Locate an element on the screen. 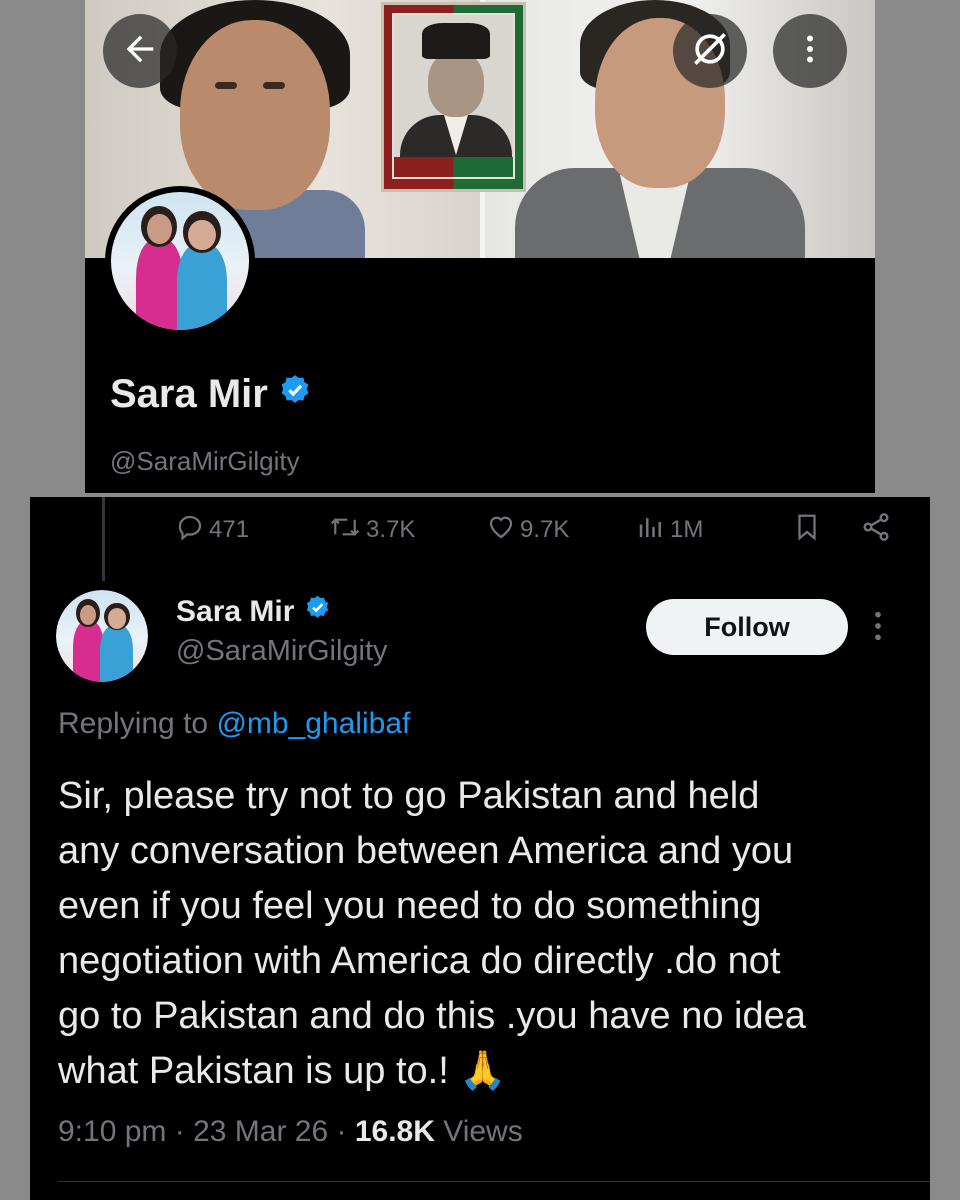 Image resolution: width=960 pixels, height=1200 pixels. bookmark-icon is located at coordinates (807, 530).